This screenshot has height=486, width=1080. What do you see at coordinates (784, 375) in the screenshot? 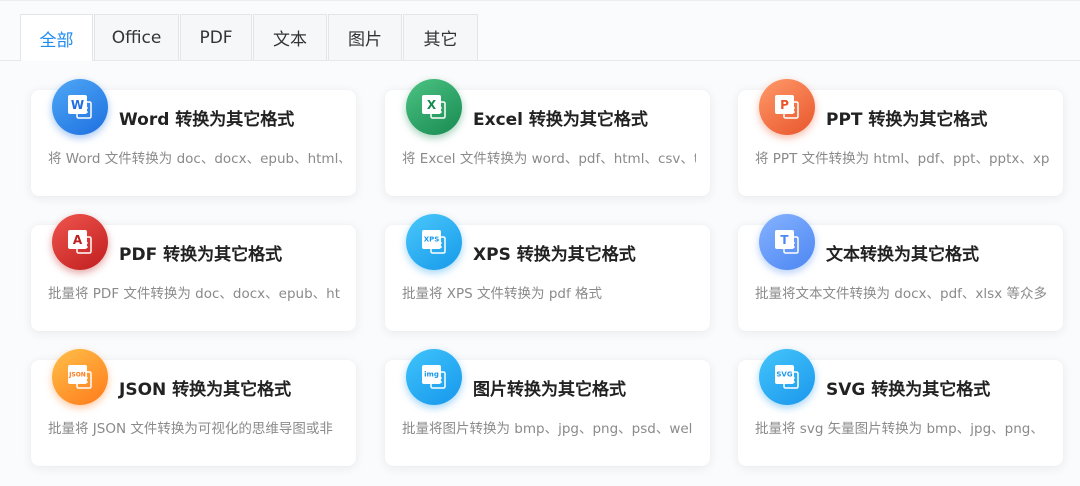
I see `svg-text: SVG` at bounding box center [784, 375].